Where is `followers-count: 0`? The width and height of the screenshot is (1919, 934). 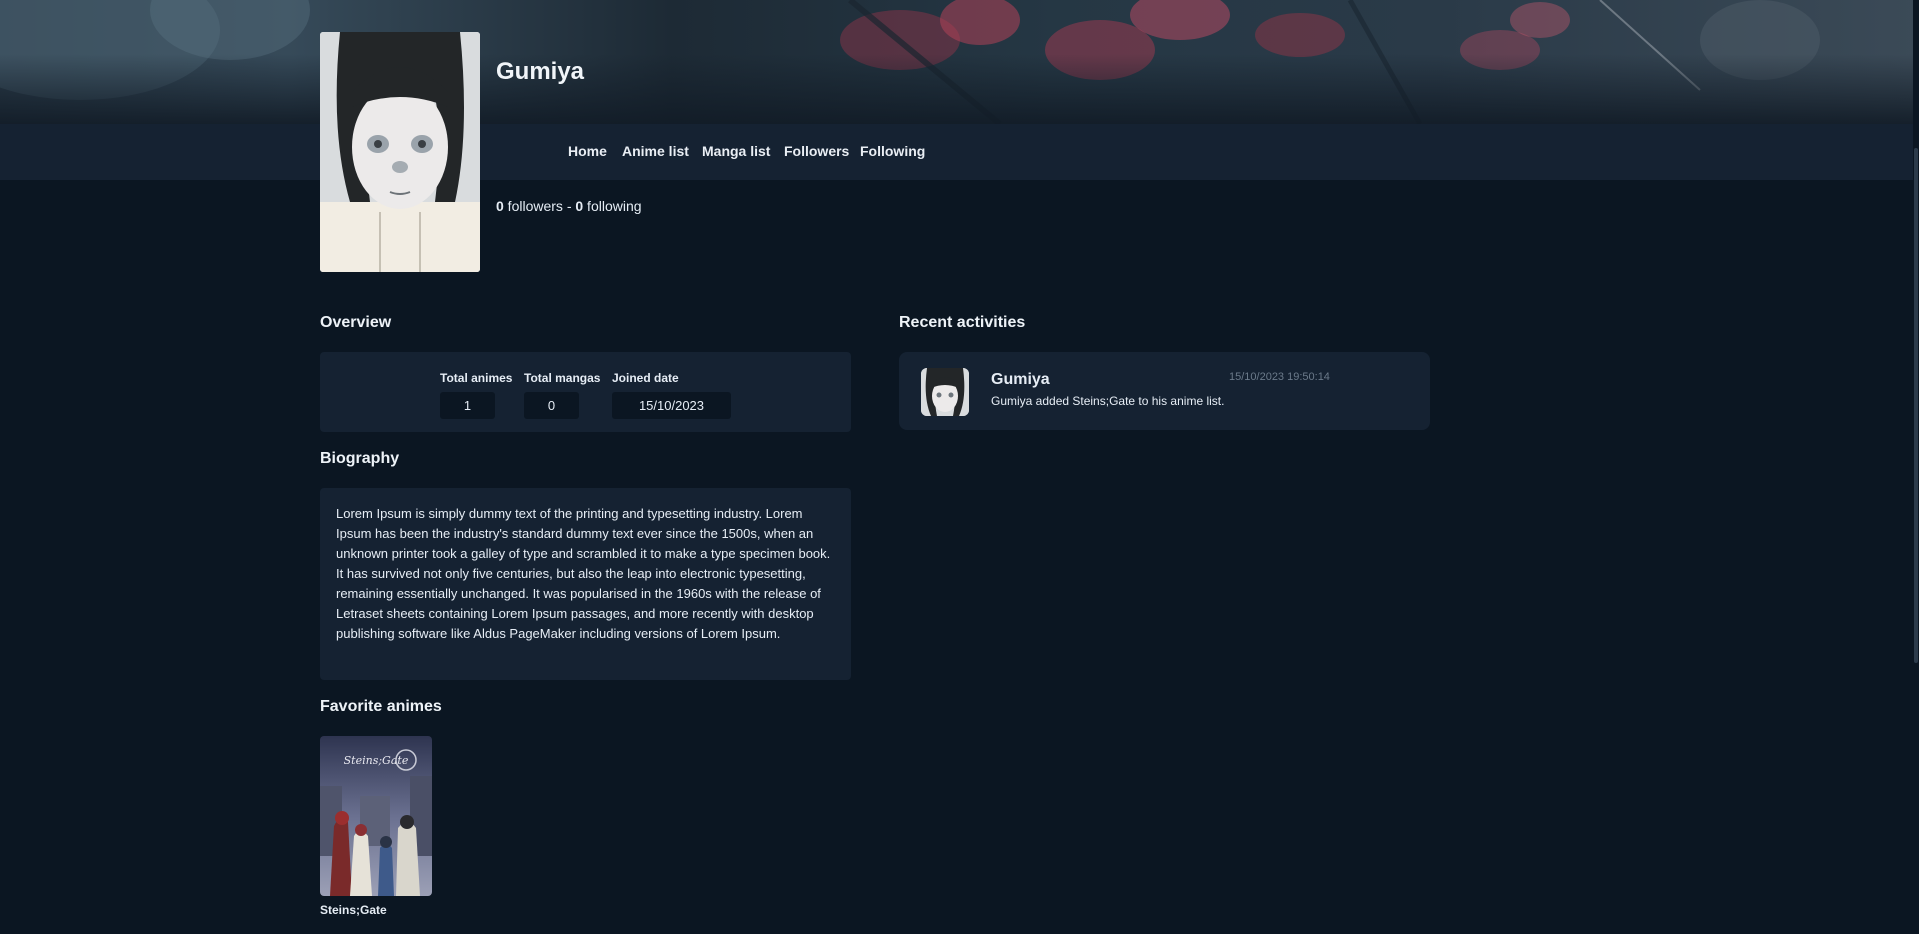
followers-count: 0 is located at coordinates (500, 206).